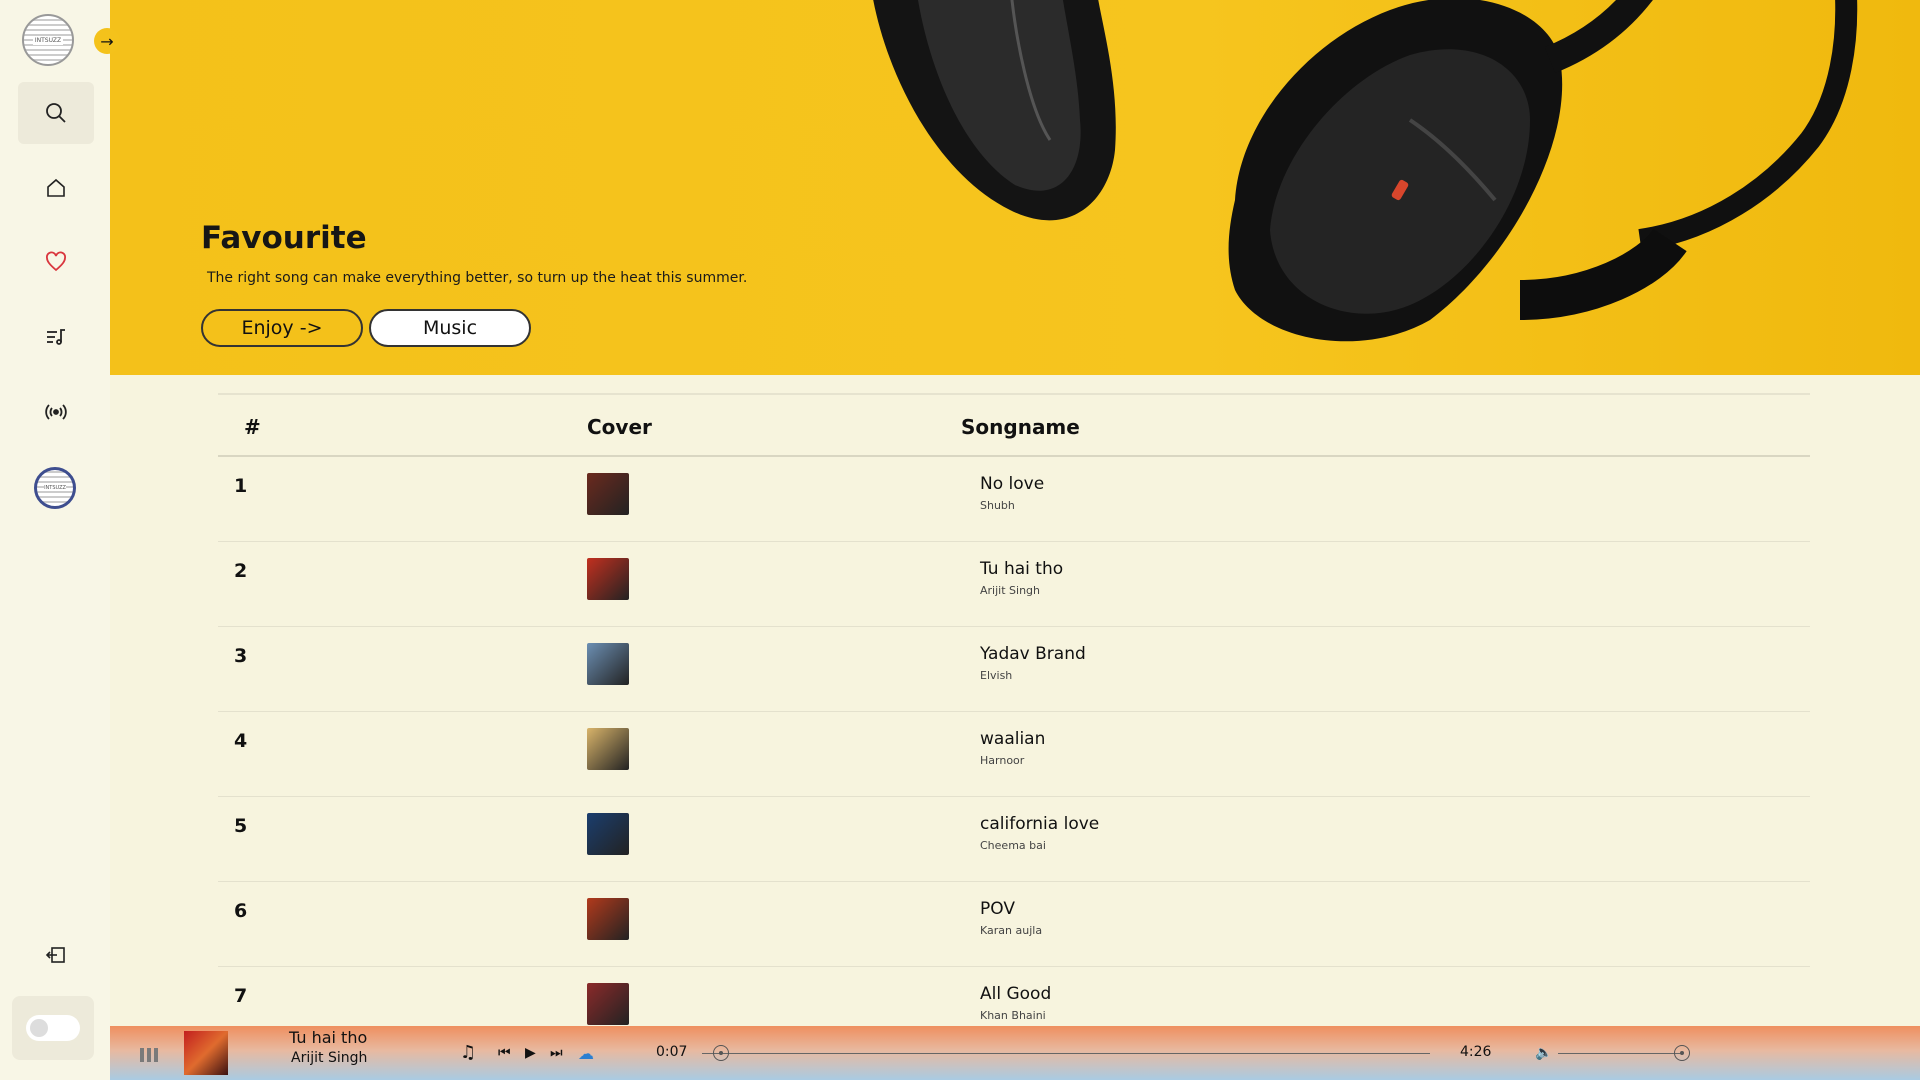 The width and height of the screenshot is (1920, 1080). I want to click on song-info: No love Shubh, so click(1012, 493).